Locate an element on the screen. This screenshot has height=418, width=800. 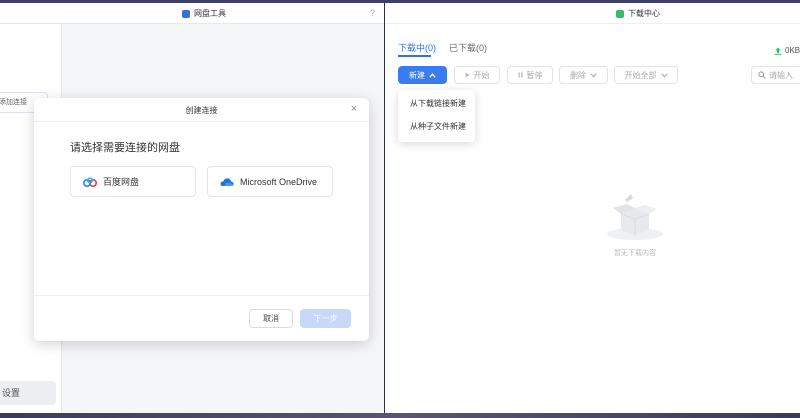
onedrive-option: Microsoft OneDrive is located at coordinates (270, 181).